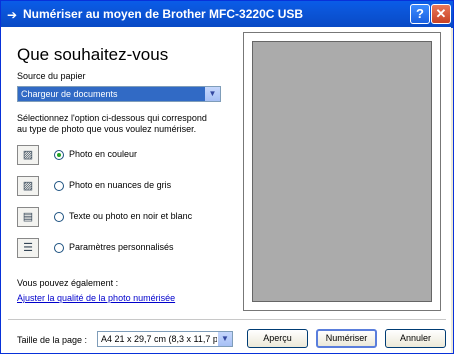 This screenshot has width=454, height=354. I want to click on text-bw-icon: ▤, so click(28, 217).